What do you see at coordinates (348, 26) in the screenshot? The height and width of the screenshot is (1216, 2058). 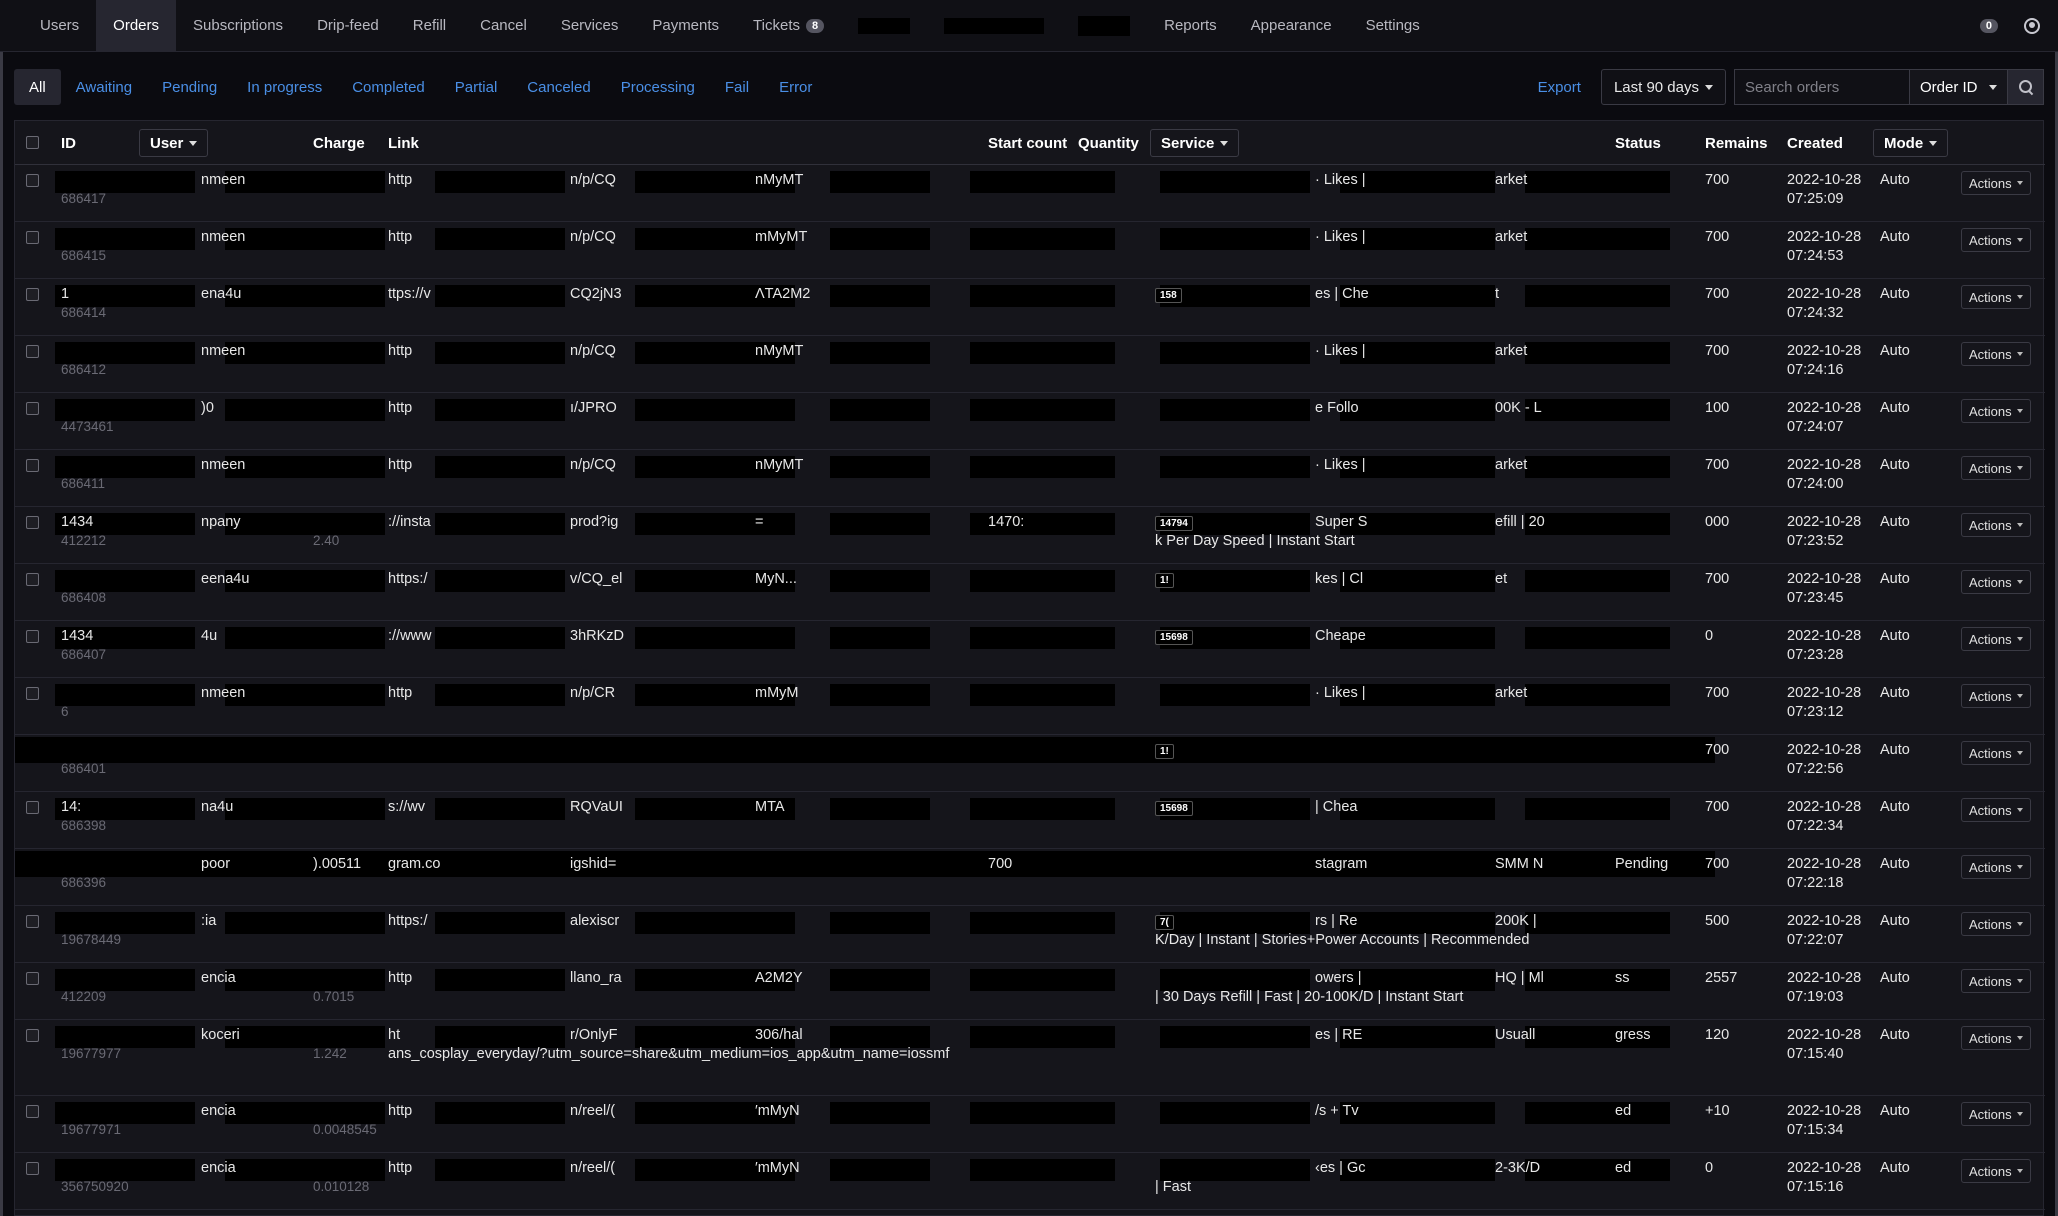 I see `nav-drip-feed: Drip-feed` at bounding box center [348, 26].